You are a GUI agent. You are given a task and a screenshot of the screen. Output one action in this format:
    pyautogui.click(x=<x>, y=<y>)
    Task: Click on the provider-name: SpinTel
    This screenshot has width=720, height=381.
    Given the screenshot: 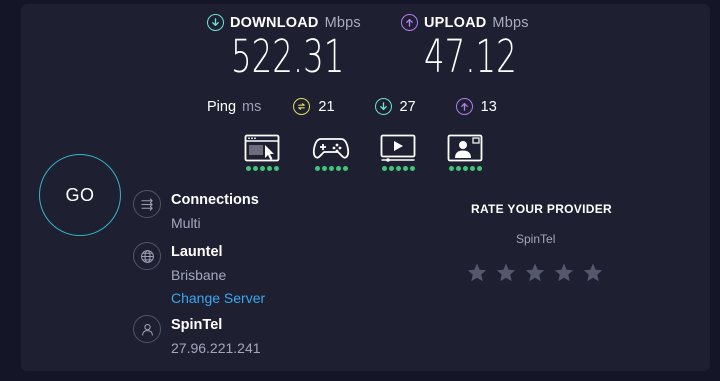 What is the action you would take?
    pyautogui.click(x=197, y=325)
    